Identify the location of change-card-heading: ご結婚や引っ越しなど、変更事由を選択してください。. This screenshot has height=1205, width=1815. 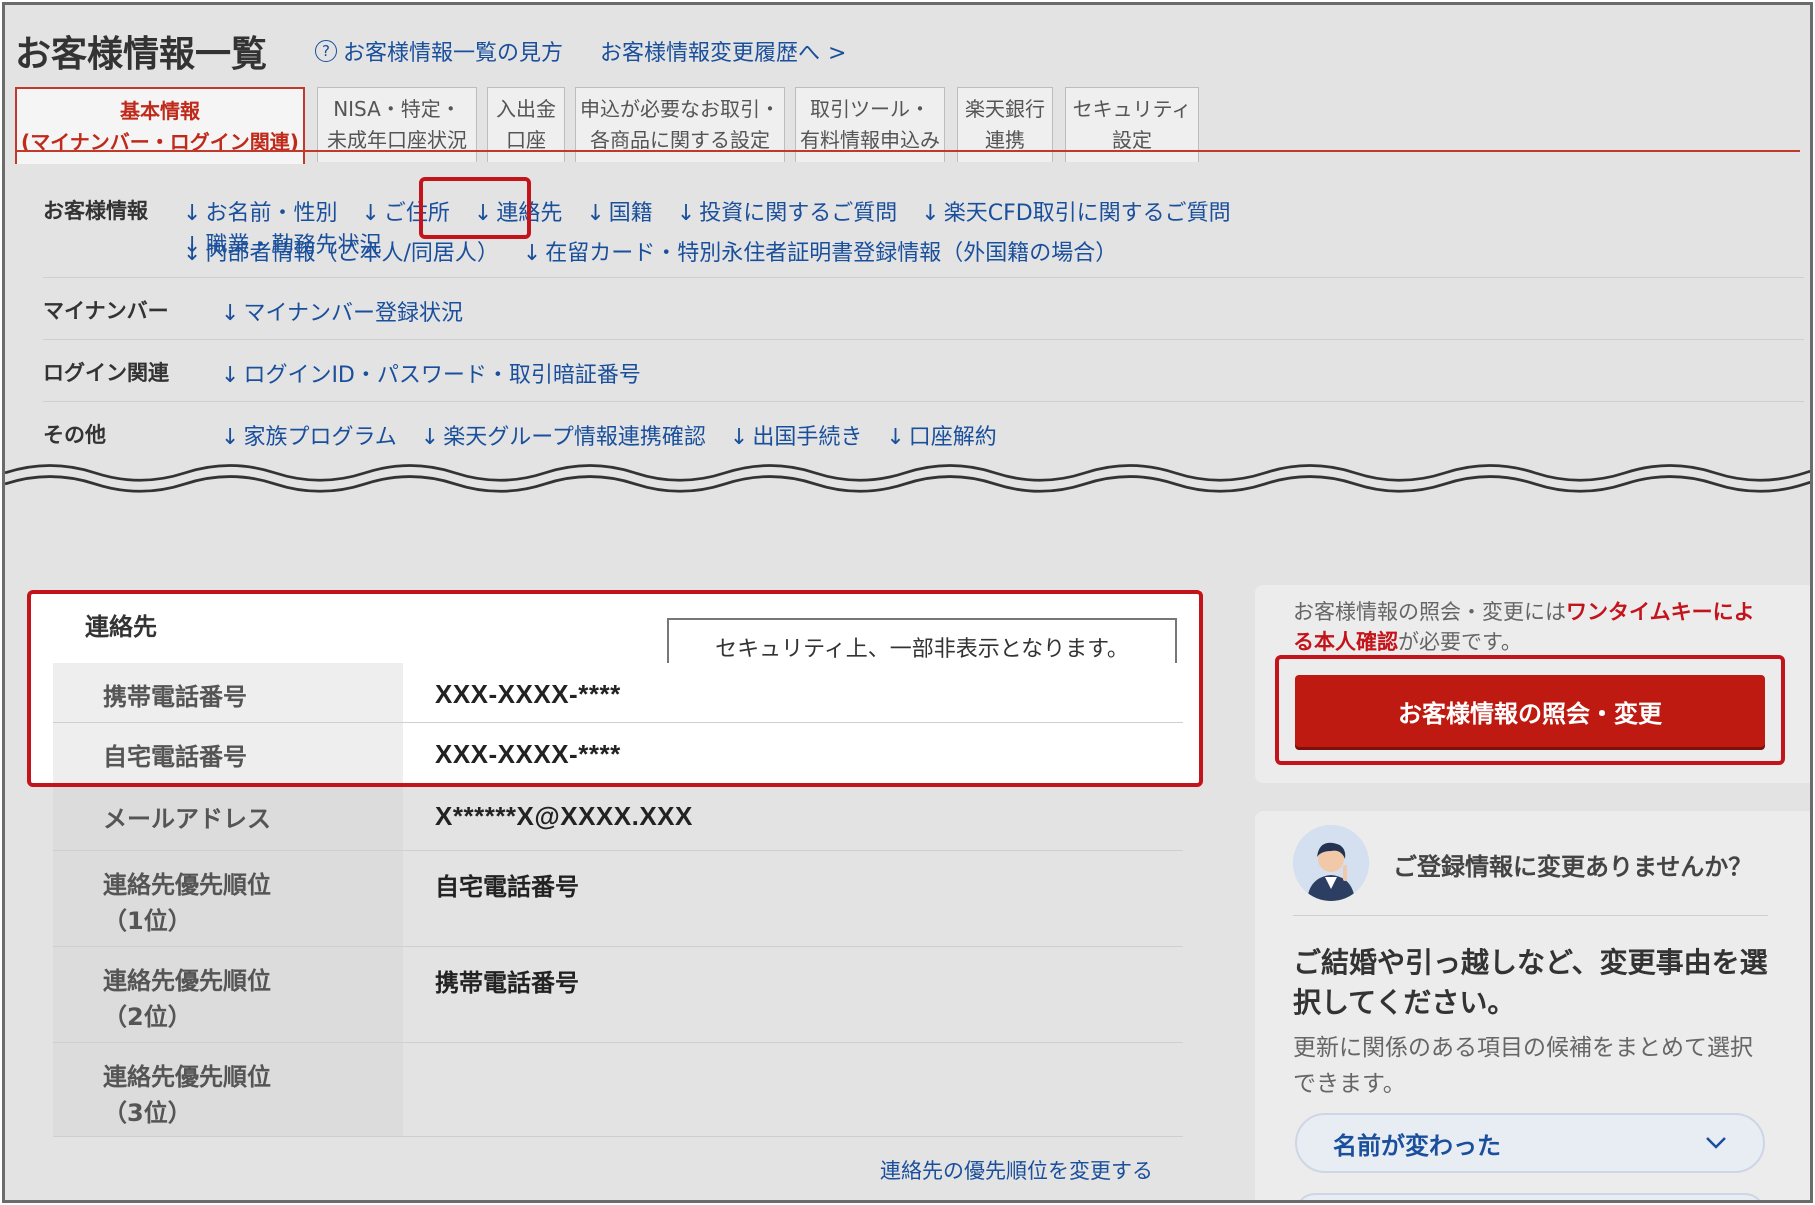
(1530, 982).